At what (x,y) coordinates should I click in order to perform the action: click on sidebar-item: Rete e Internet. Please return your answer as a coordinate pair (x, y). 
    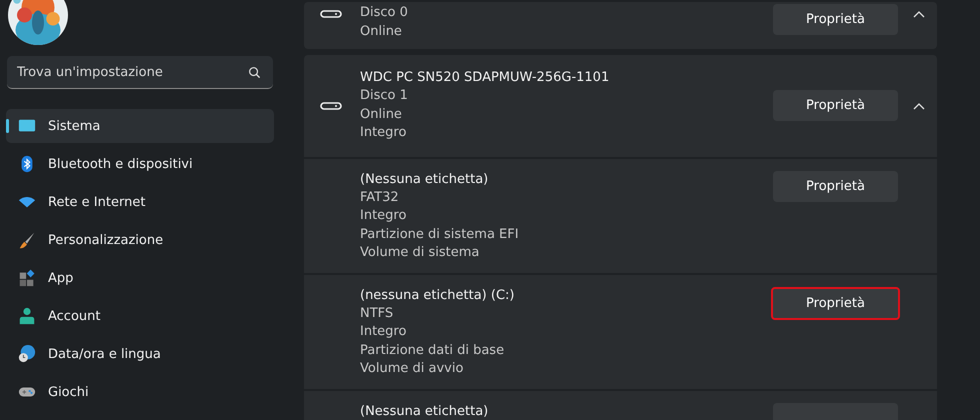
    Looking at the image, I should click on (140, 202).